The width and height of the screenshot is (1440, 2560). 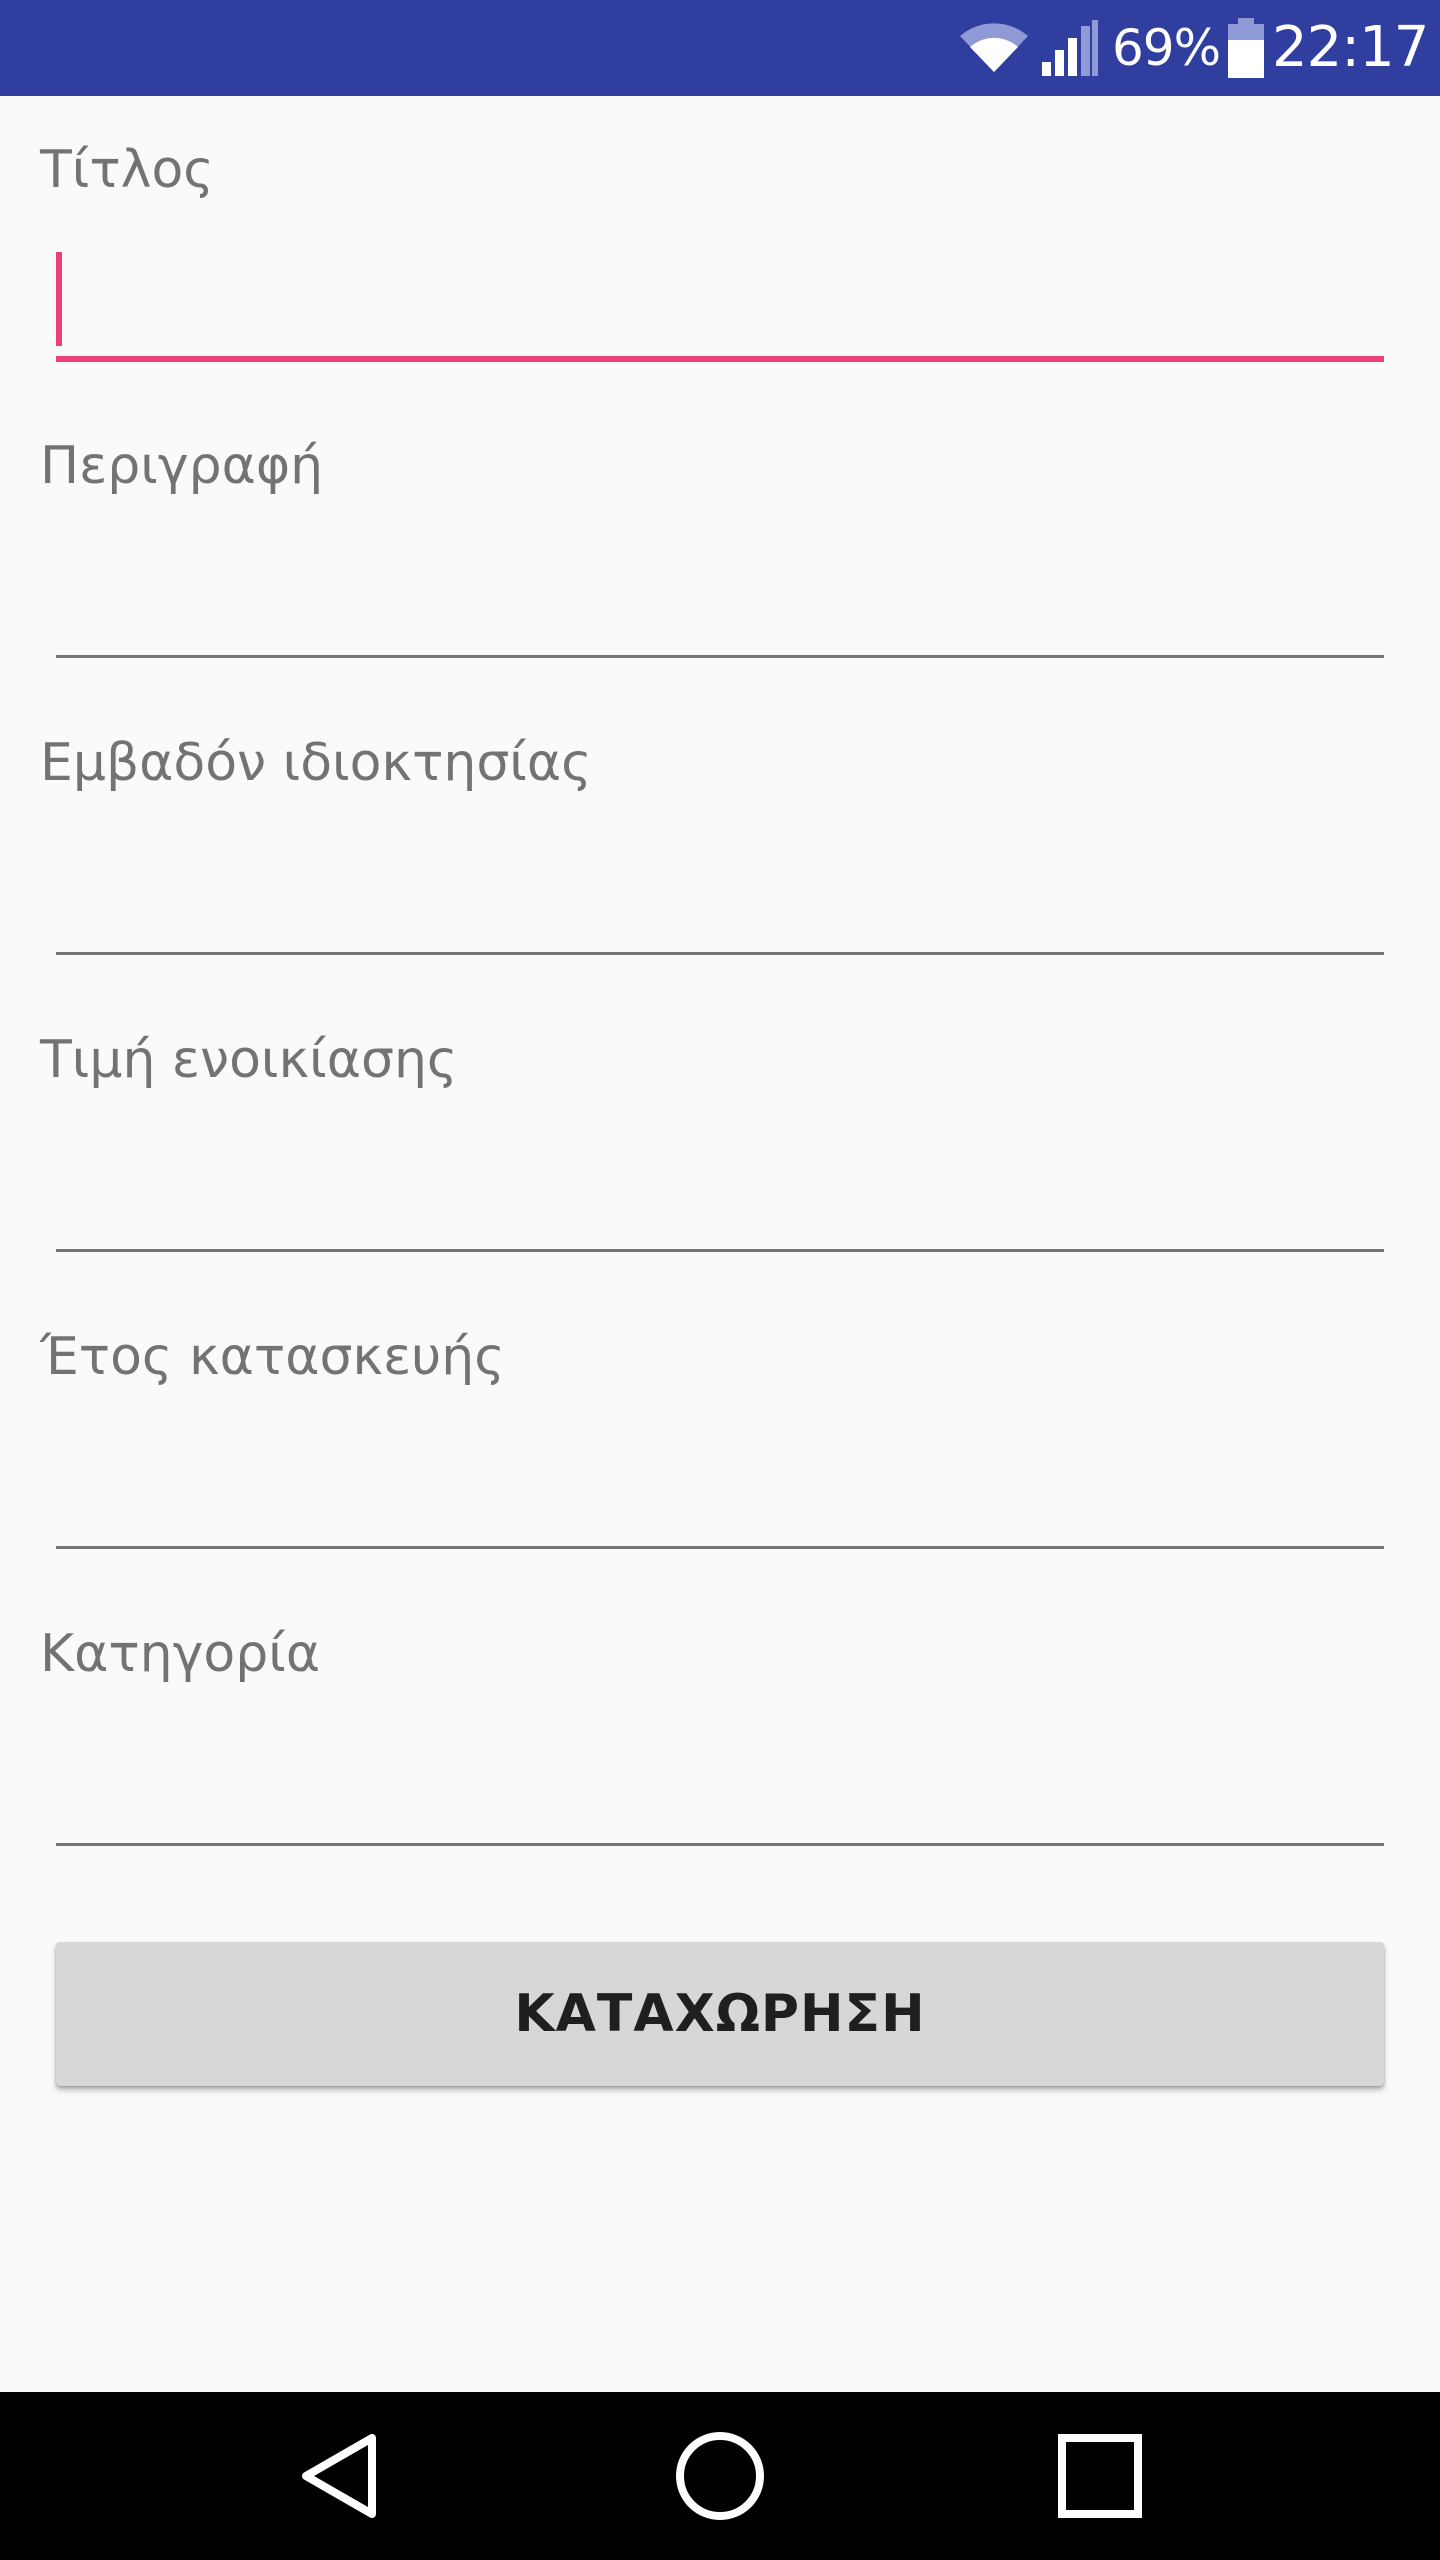 I want to click on rent-price-underline, so click(x=720, y=1250).